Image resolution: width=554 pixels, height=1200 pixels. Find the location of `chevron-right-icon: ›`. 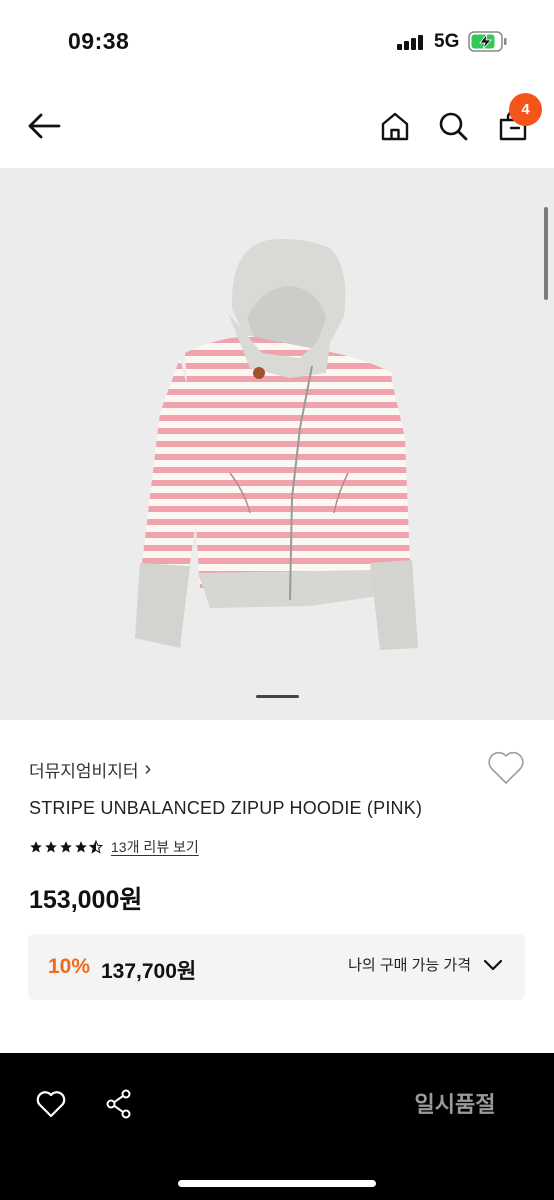

chevron-right-icon: › is located at coordinates (148, 769).